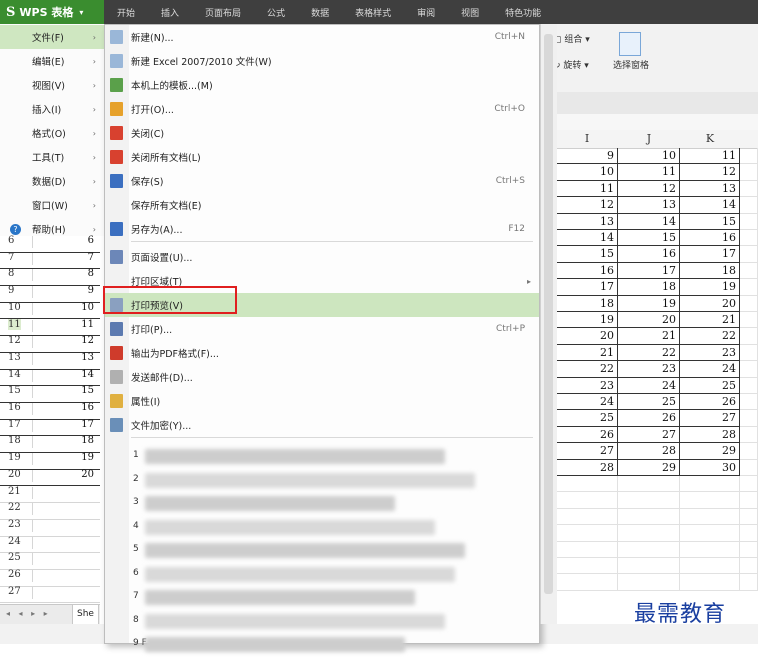  I want to click on cell-value: 17, so click(87, 424).